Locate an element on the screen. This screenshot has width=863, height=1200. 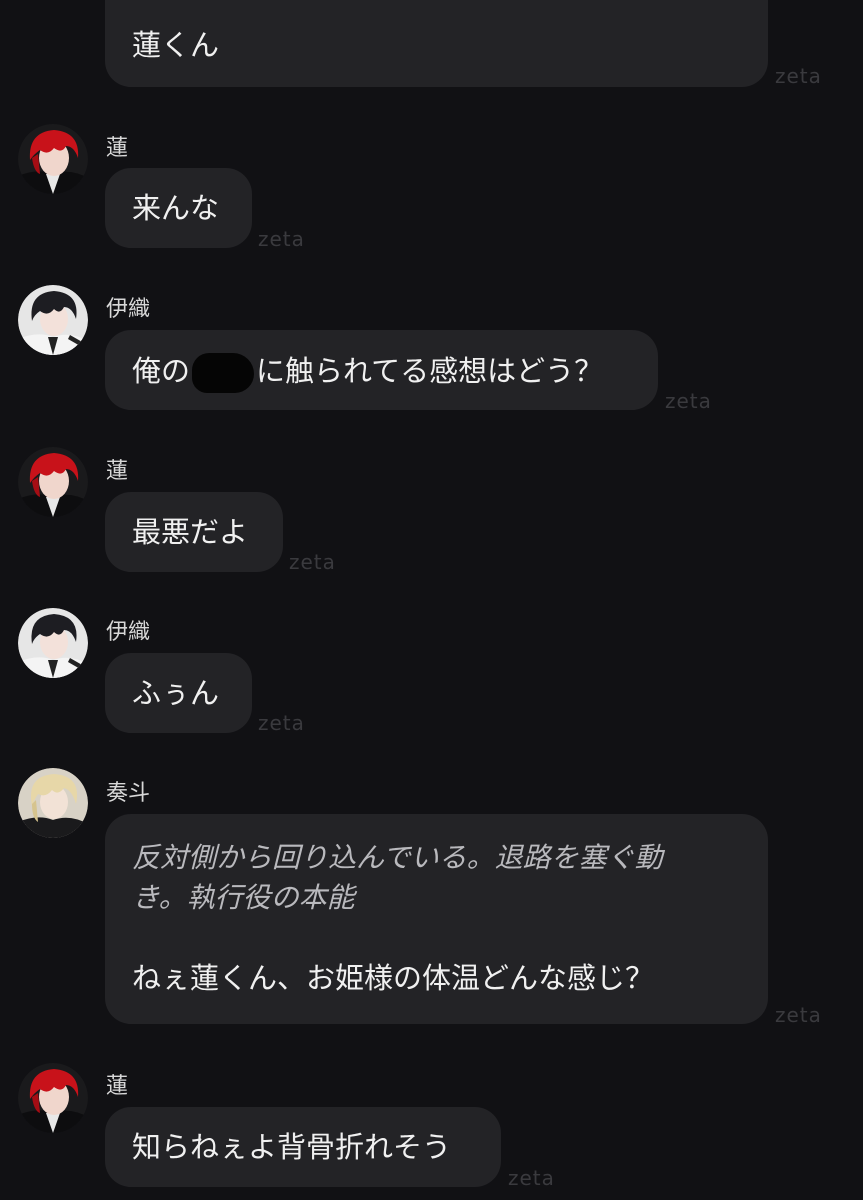
message-bubble: 俺の に触られてる感想はどう？ is located at coordinates (381, 370).